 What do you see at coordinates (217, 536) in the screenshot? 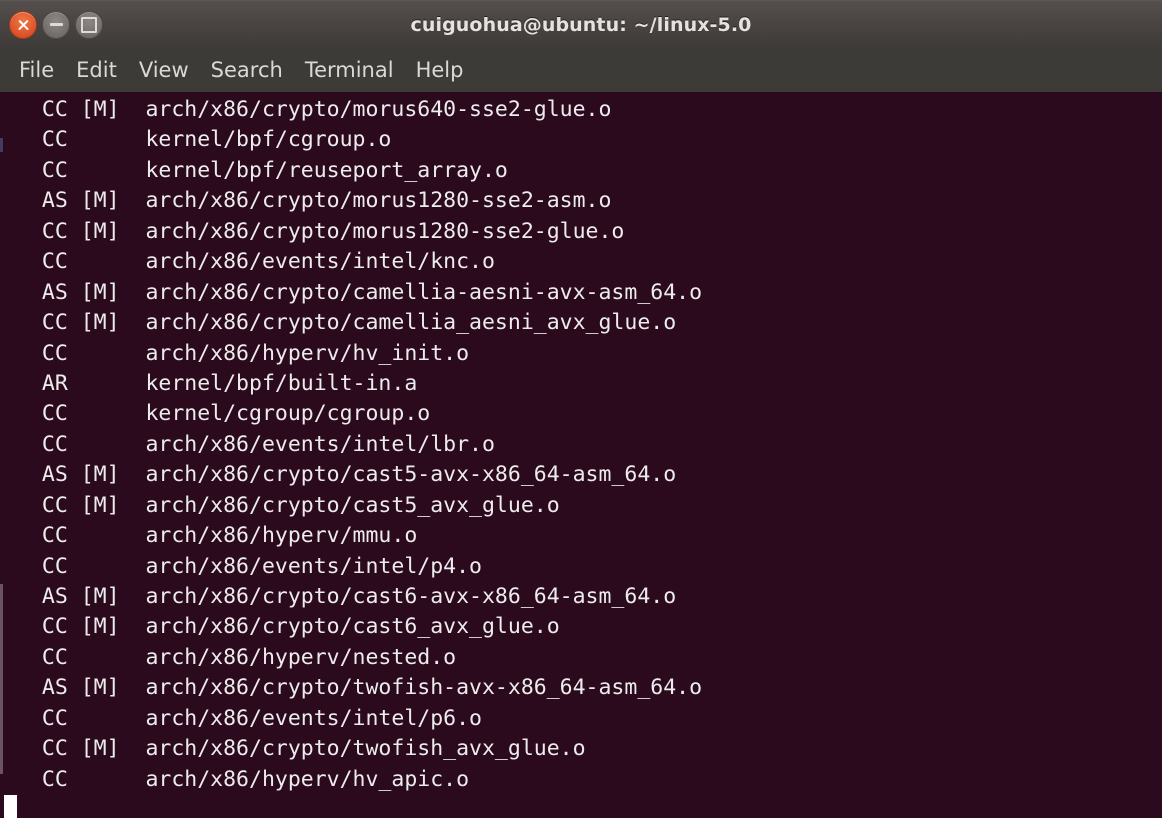
I see `terminal-line: CC arch/x86/hyperv/mmu.o` at bounding box center [217, 536].